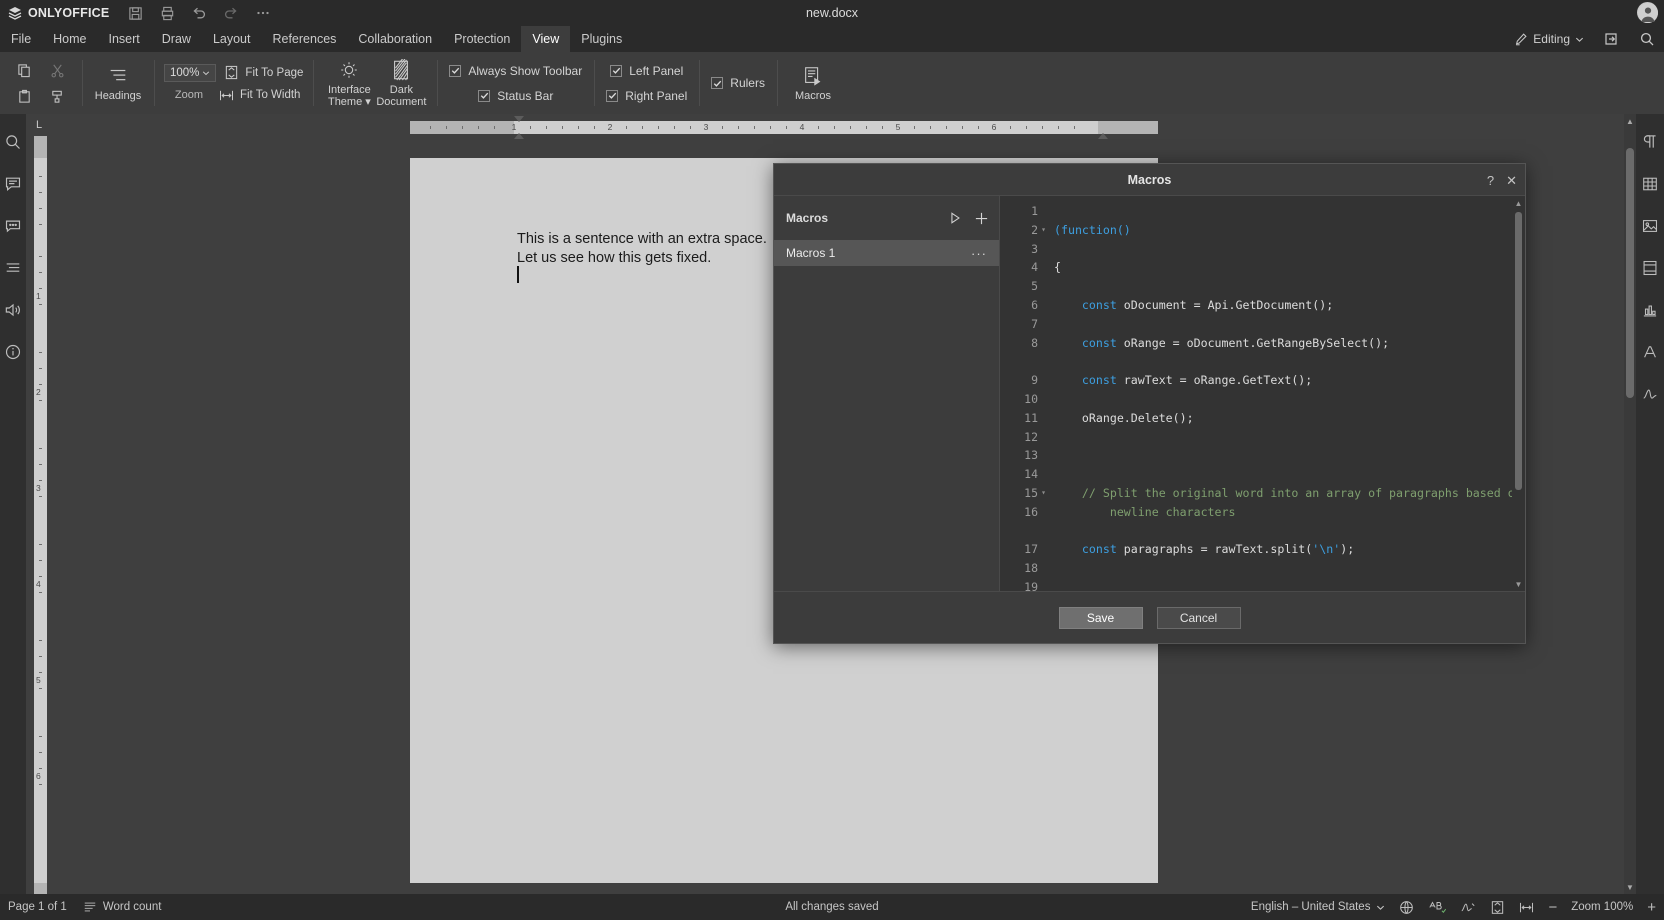 This screenshot has width=1664, height=920. I want to click on redo-icon, so click(231, 13).